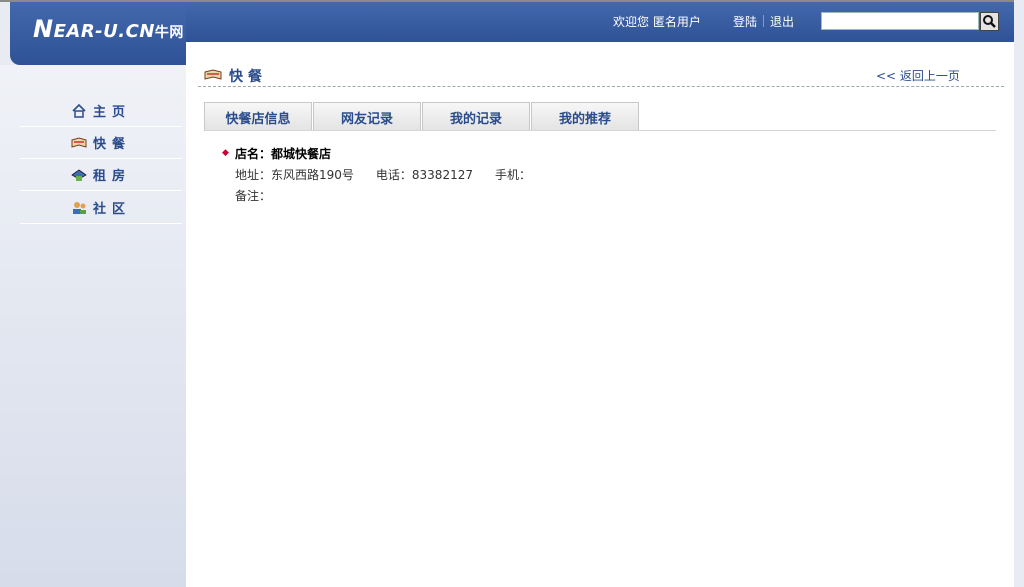 The image size is (1024, 587). What do you see at coordinates (79, 175) in the screenshot?
I see `house-icon` at bounding box center [79, 175].